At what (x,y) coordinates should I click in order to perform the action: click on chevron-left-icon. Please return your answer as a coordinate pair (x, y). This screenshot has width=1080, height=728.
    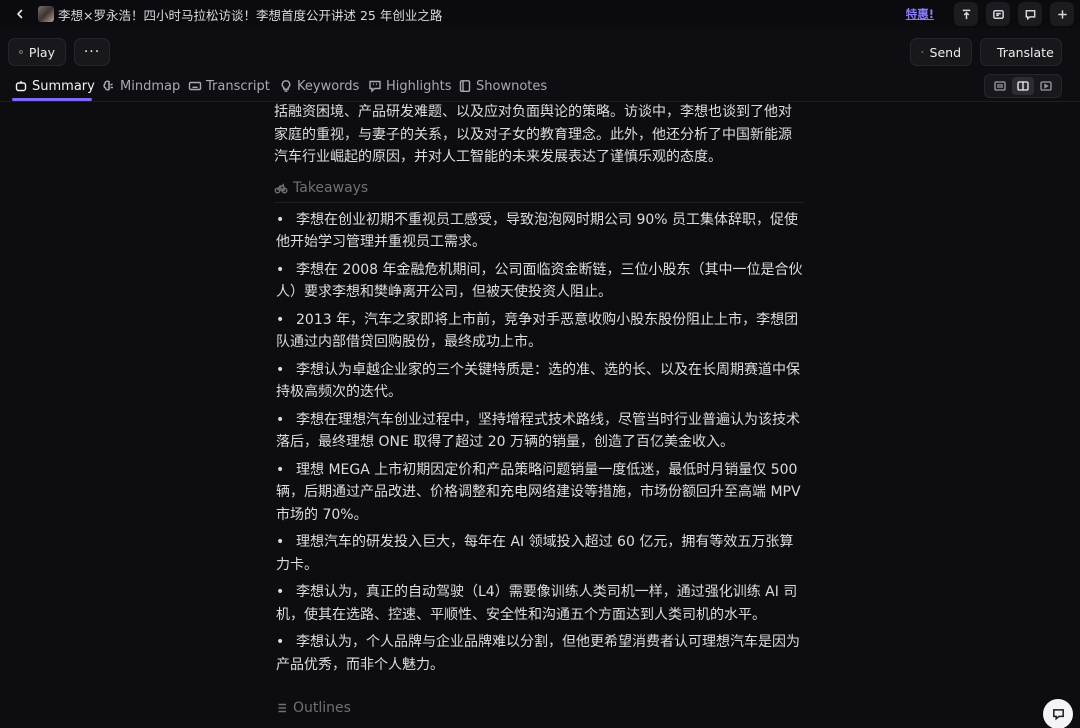
    Looking at the image, I should click on (20, 14).